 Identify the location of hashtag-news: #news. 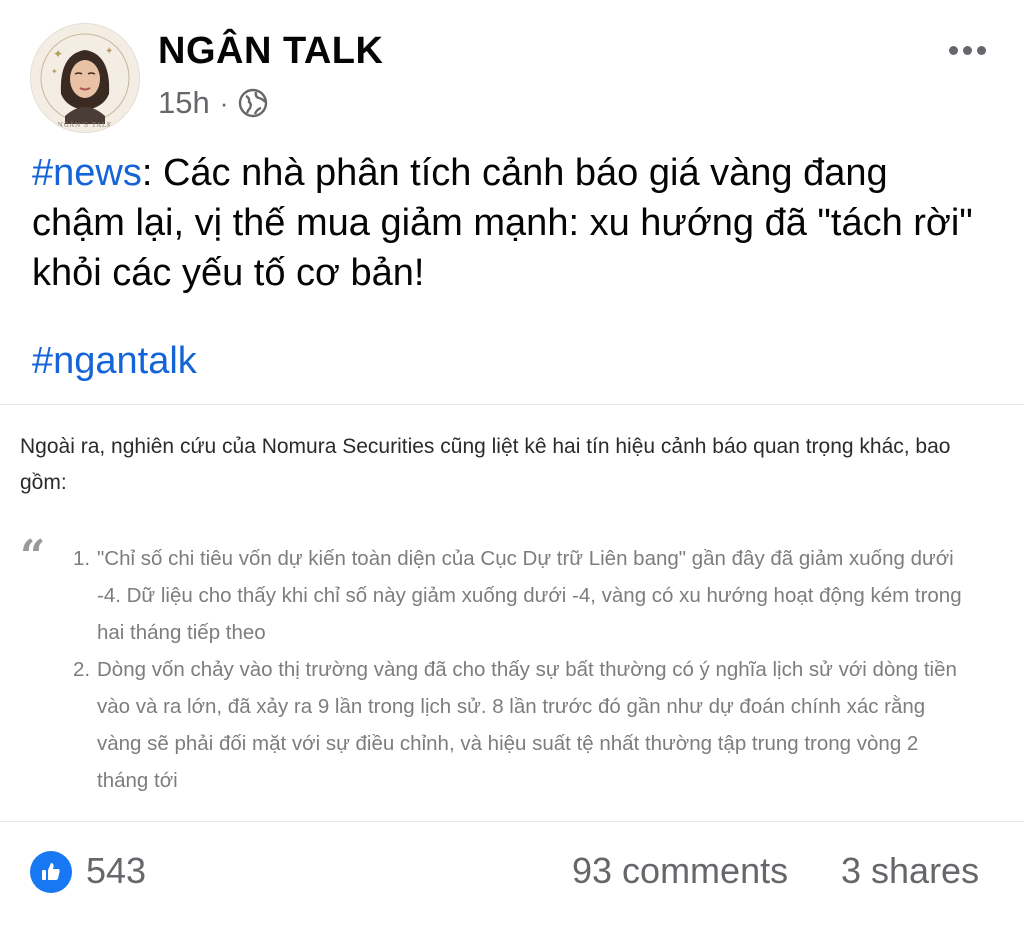
(87, 173).